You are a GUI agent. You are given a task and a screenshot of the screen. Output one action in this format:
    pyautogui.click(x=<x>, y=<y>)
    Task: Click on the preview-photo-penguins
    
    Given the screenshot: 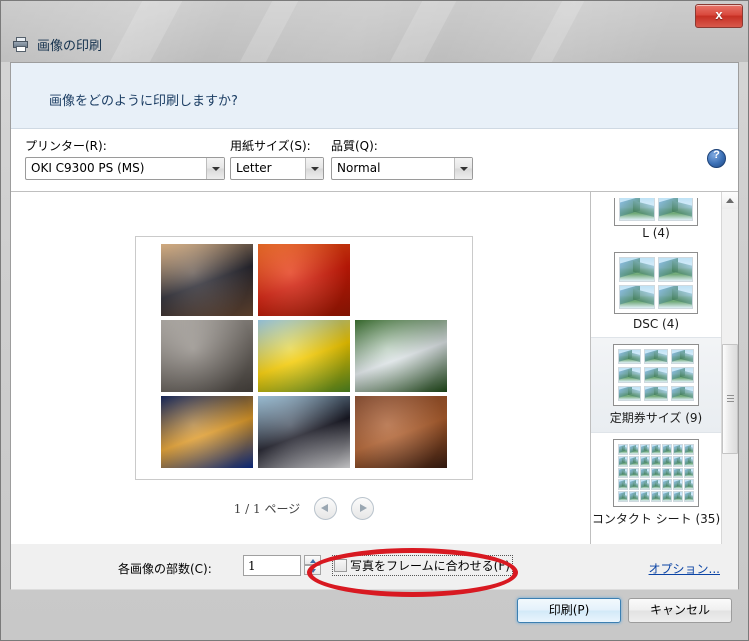 What is the action you would take?
    pyautogui.click(x=304, y=432)
    